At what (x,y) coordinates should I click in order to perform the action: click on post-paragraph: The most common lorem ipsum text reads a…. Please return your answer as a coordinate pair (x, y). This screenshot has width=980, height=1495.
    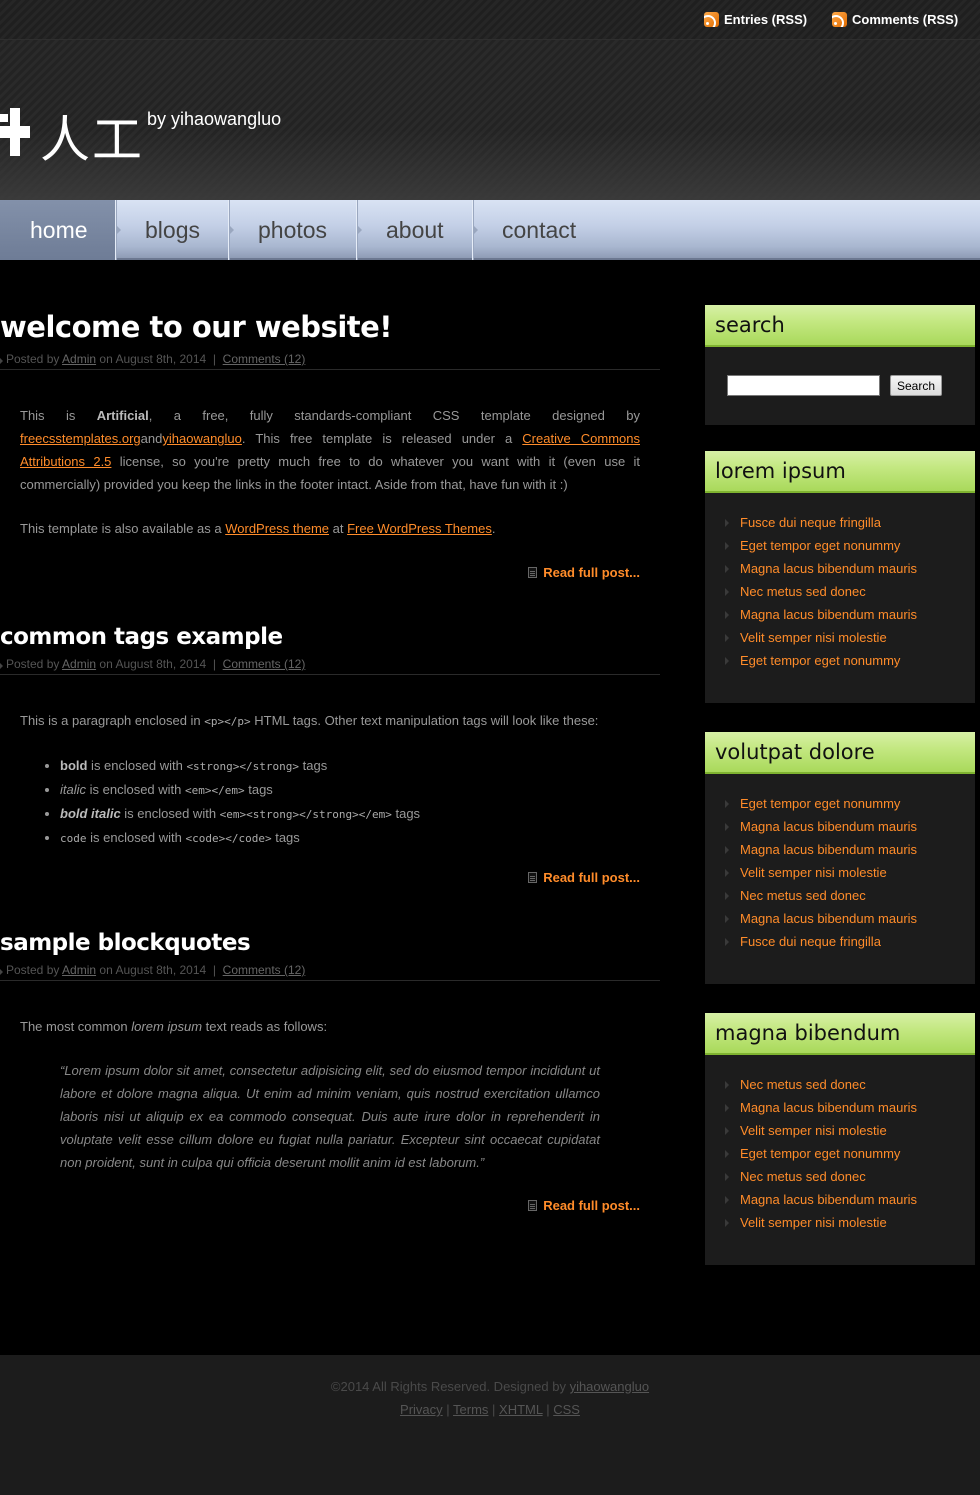
    Looking at the image, I should click on (174, 1026).